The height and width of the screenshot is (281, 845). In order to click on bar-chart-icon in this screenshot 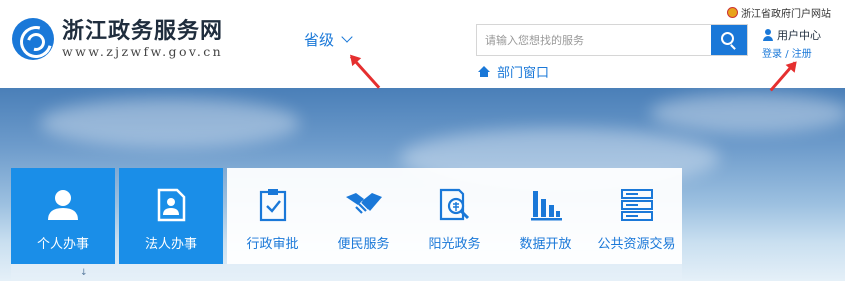, I will do `click(546, 206)`.